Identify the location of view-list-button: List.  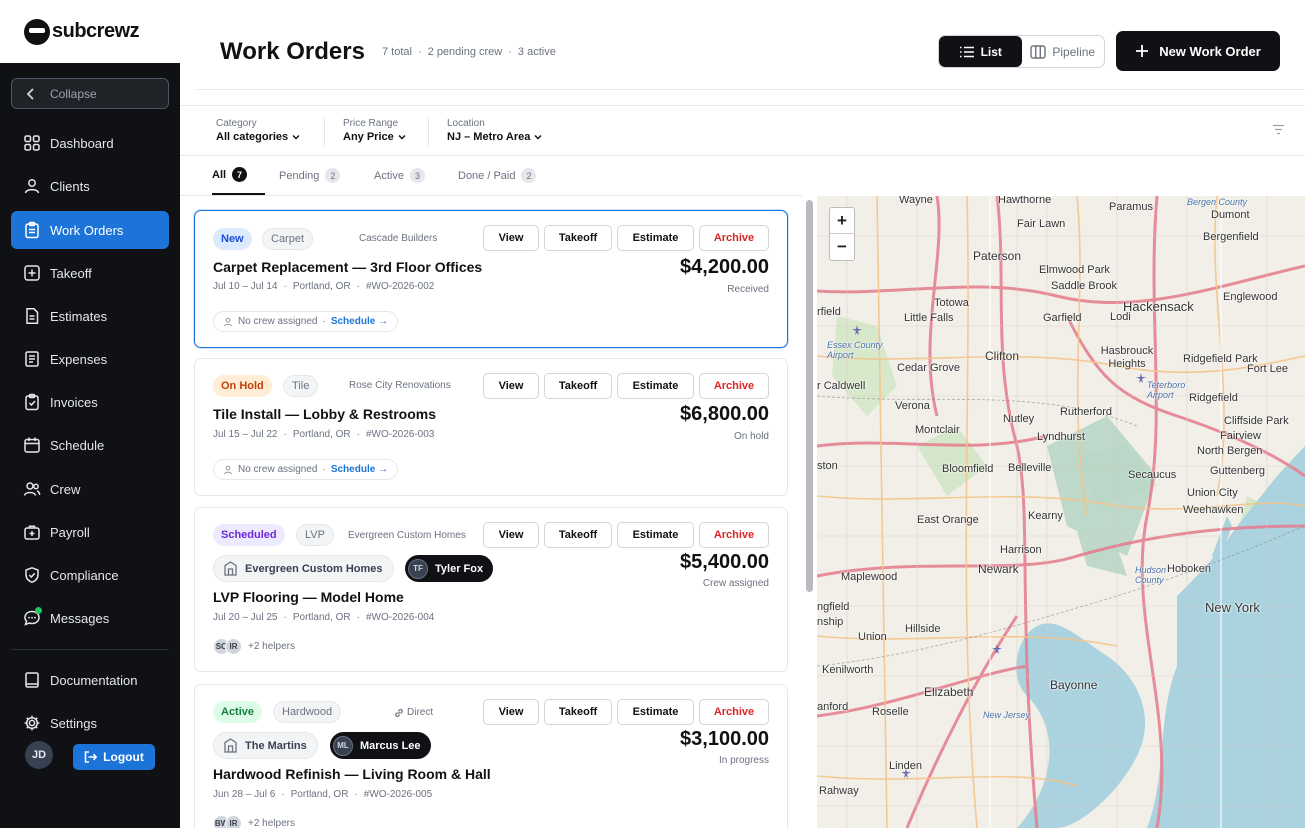
(980, 51).